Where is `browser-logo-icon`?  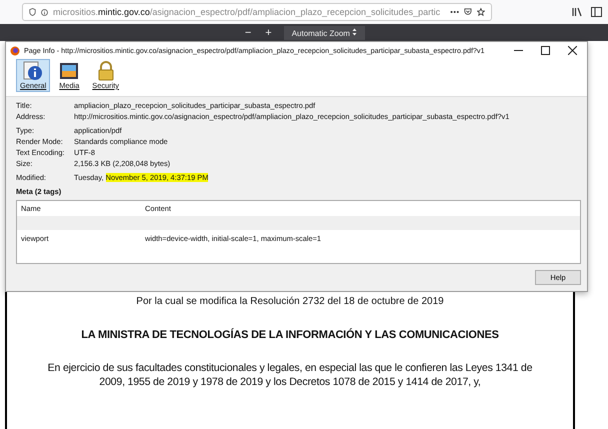
browser-logo-icon is located at coordinates (15, 51).